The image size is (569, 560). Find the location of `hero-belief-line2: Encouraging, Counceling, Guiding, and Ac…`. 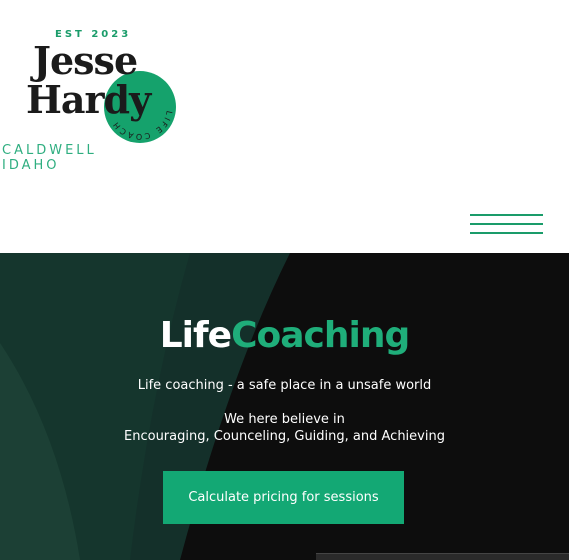

hero-belief-line2: Encouraging, Counceling, Guiding, and Ac… is located at coordinates (284, 436).